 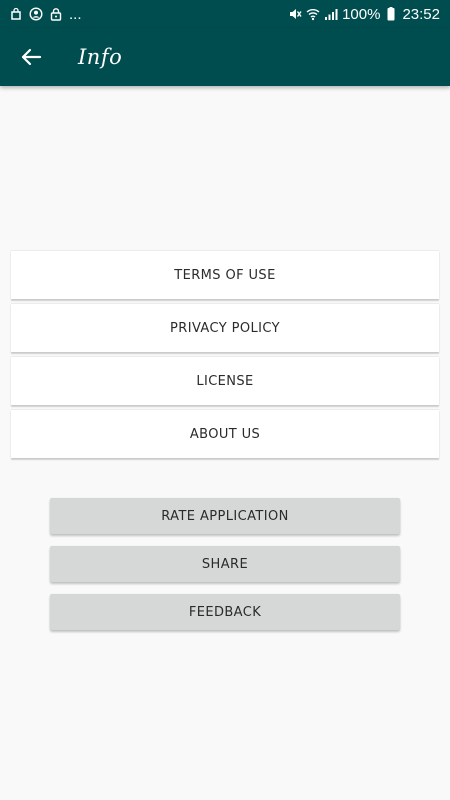 I want to click on button-label: FEEDBACK, so click(x=225, y=612).